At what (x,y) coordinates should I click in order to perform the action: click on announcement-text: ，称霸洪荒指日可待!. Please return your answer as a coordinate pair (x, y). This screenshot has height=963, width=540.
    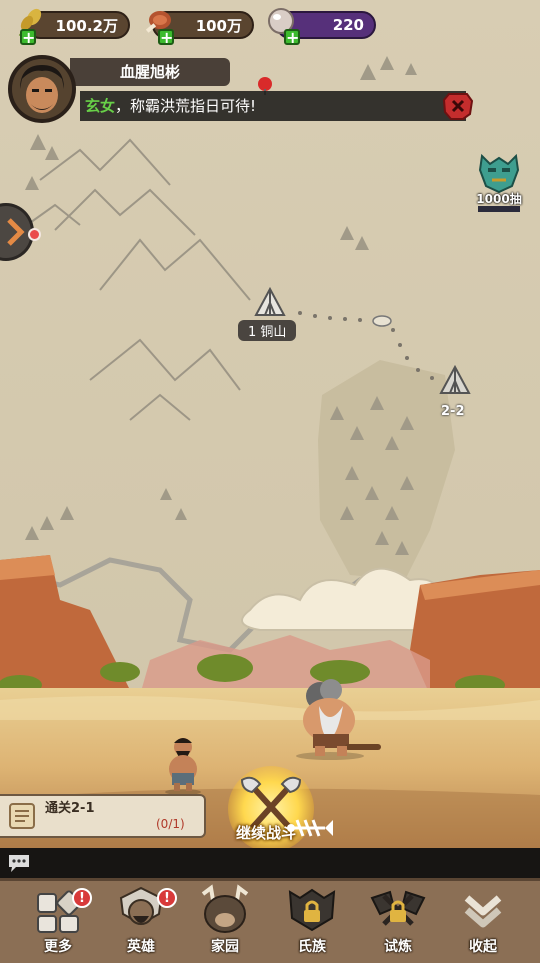
    Looking at the image, I should click on (186, 106).